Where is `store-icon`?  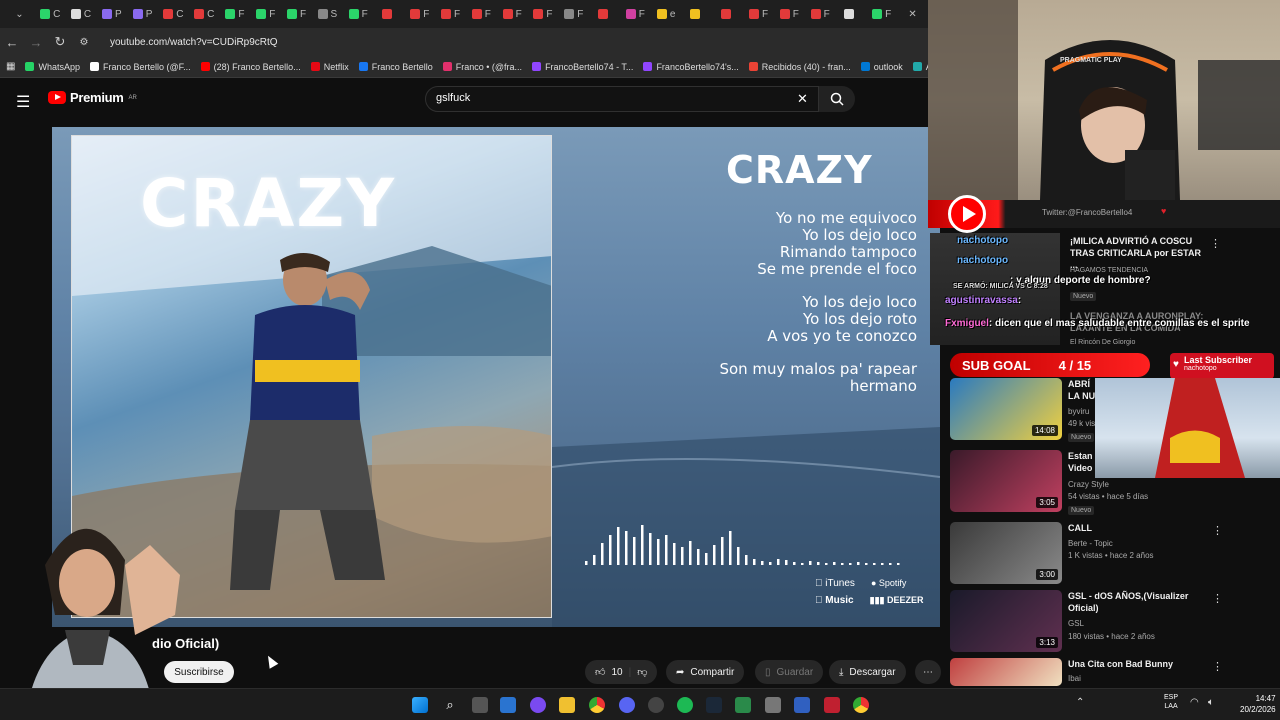 store-icon is located at coordinates (508, 705).